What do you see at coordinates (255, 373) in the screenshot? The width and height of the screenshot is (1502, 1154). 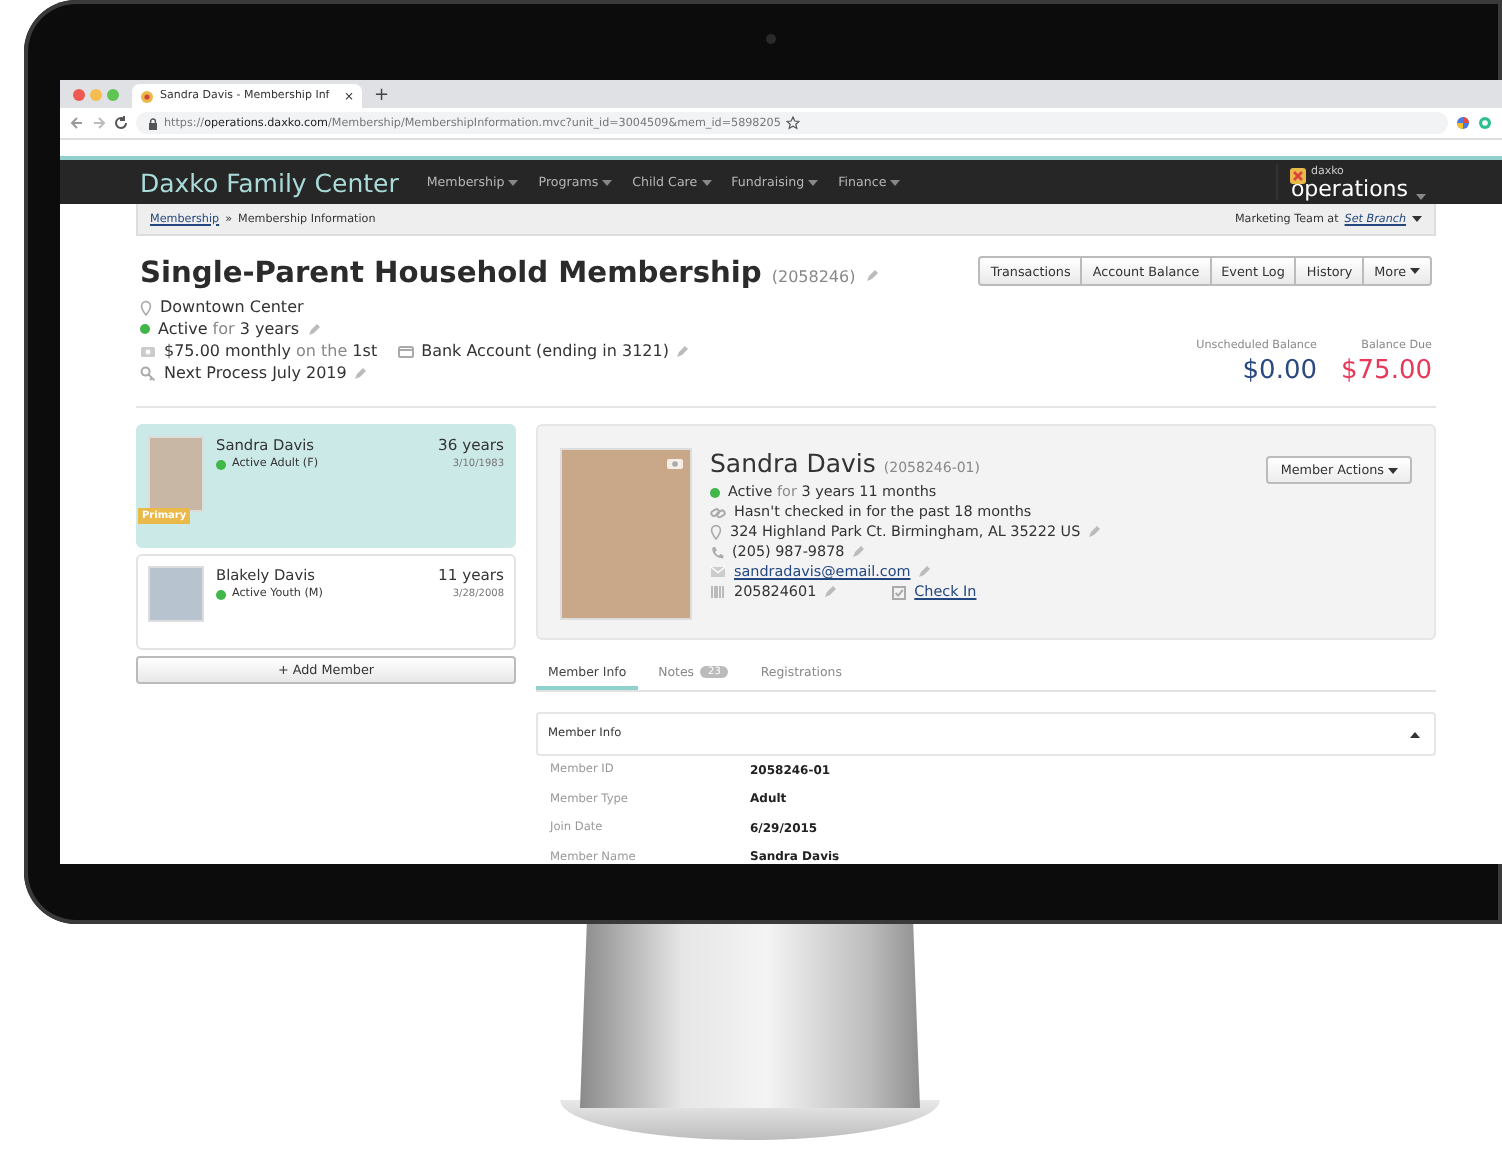 I see `next-process: Next Process July 2019` at bounding box center [255, 373].